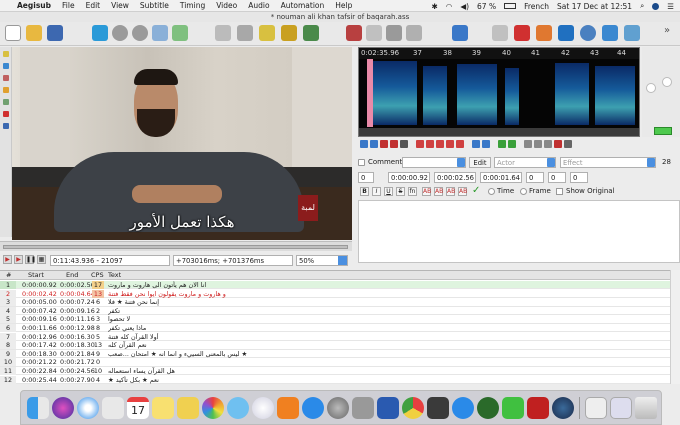 The height and width of the screenshot is (425, 680). Describe the element at coordinates (160, 33) in the screenshot. I see `find-icon` at that location.